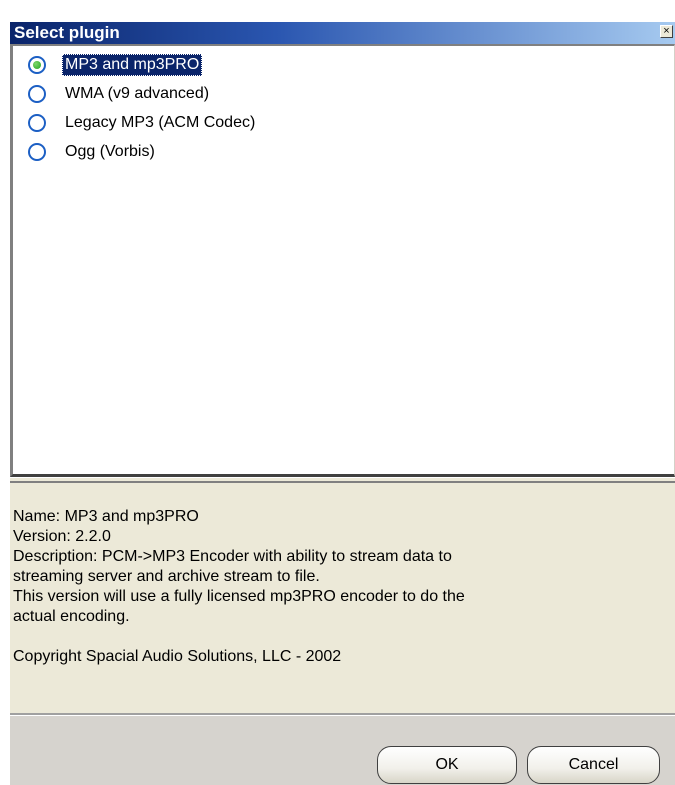 This screenshot has width=675, height=785. What do you see at coordinates (67, 32) in the screenshot?
I see `dialog-title: Select plugin` at bounding box center [67, 32].